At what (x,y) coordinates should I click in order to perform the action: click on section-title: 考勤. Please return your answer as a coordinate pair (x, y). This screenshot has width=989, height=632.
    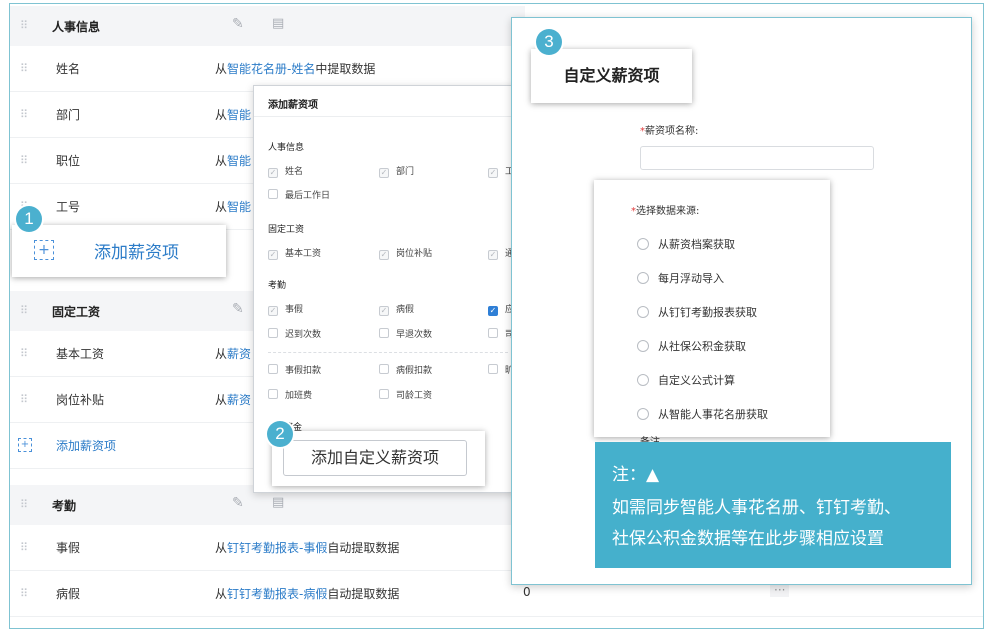
    Looking at the image, I should click on (64, 506).